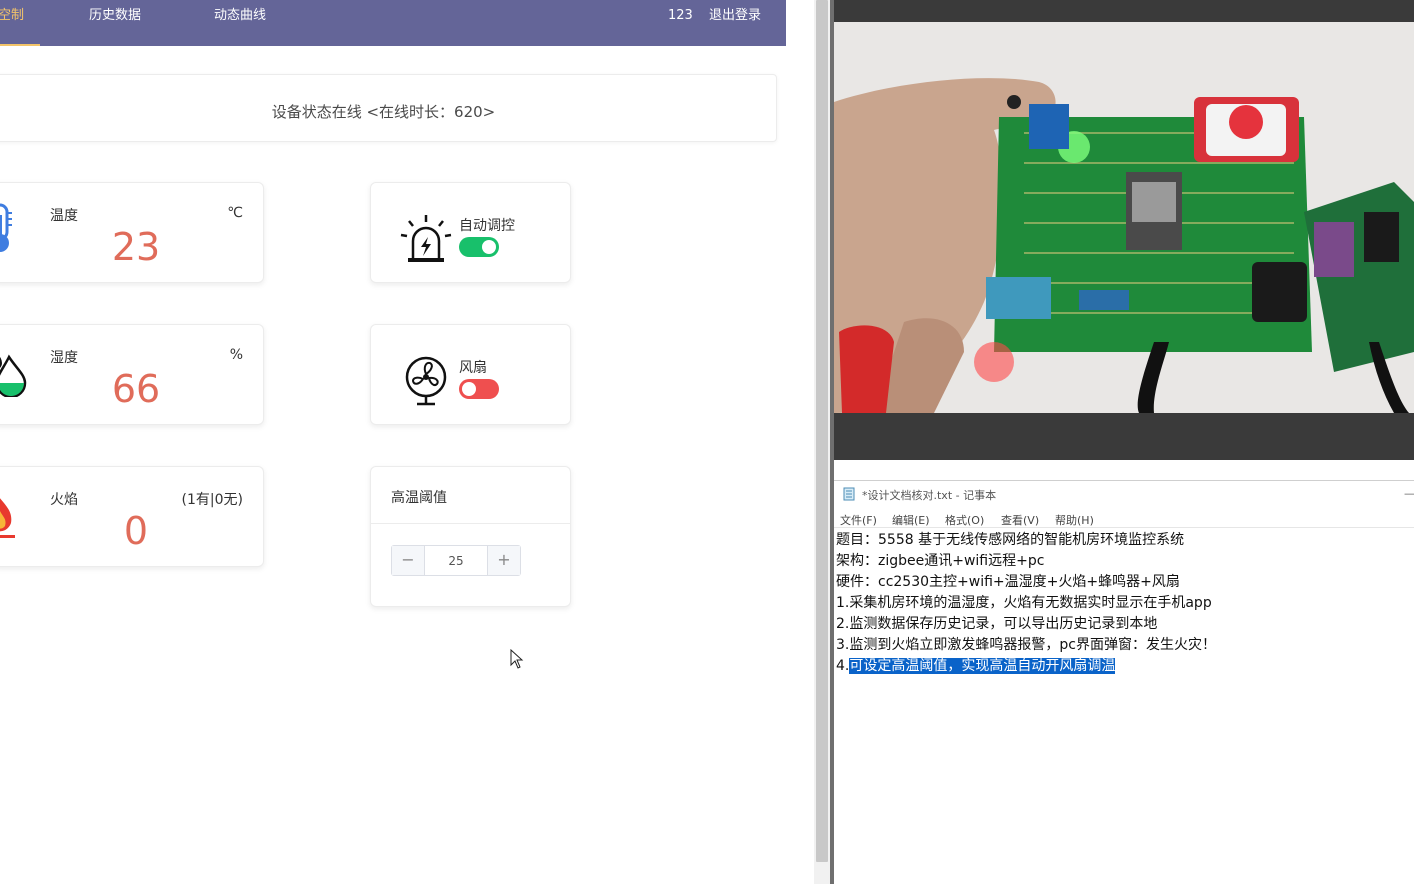 The width and height of the screenshot is (1414, 884). I want to click on page-gutter, so click(800, 442).